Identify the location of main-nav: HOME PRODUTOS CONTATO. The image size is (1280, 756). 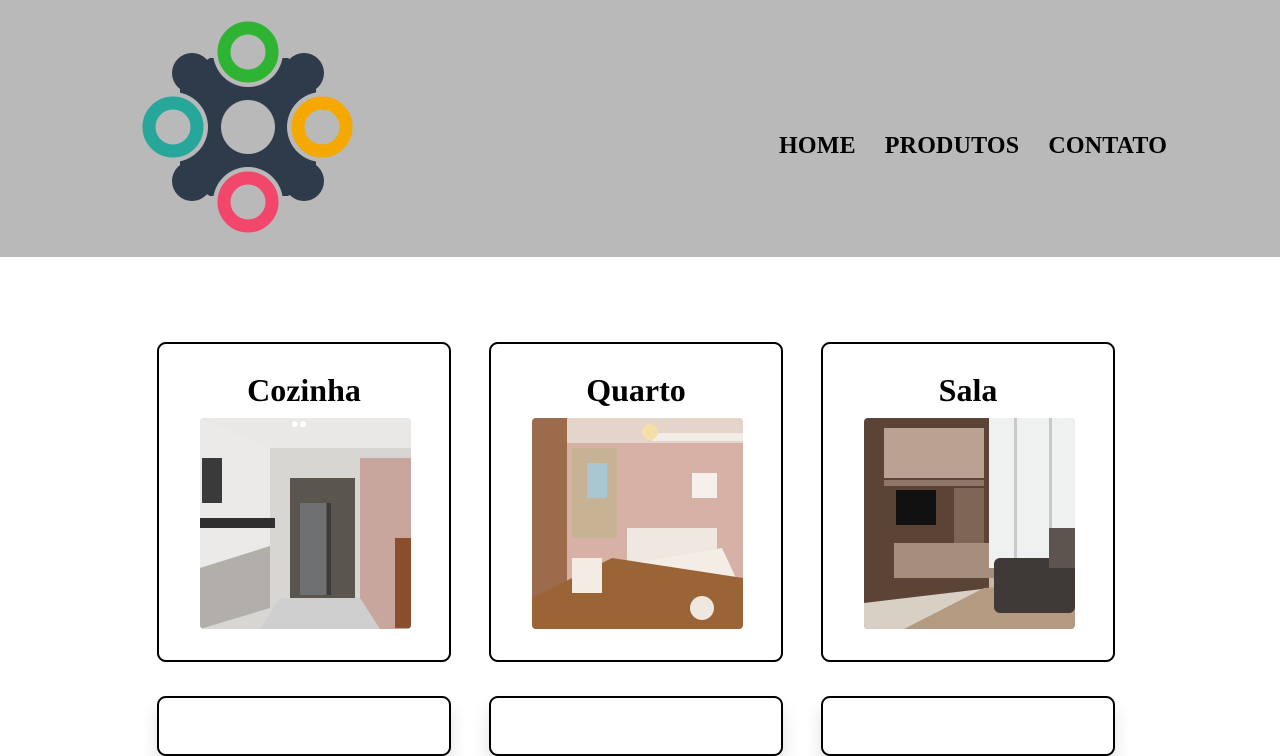
(968, 146).